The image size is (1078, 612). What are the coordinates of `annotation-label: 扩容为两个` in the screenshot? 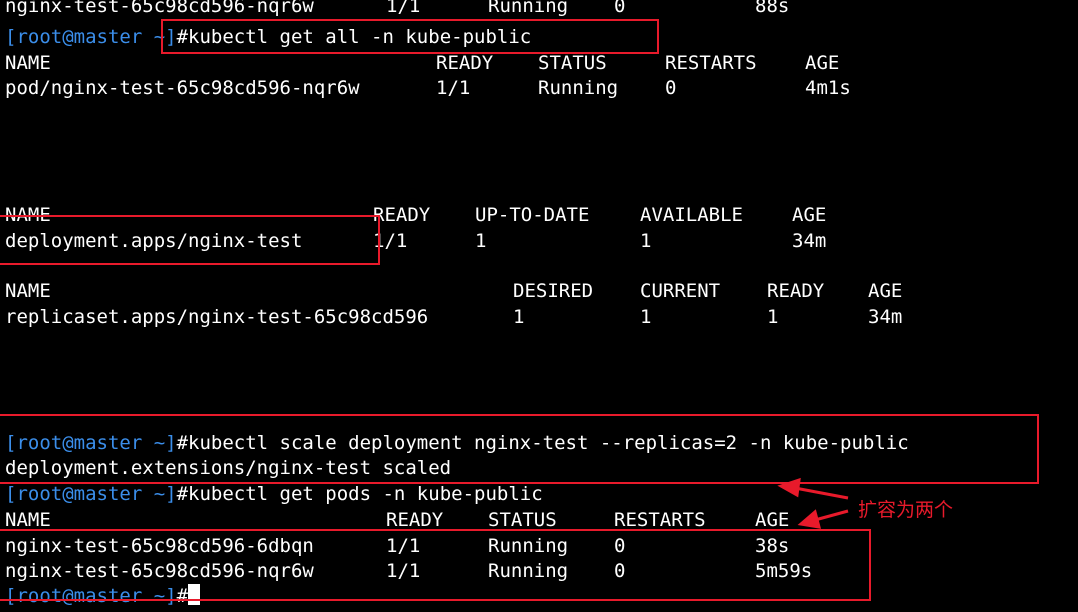 It's located at (906, 510).